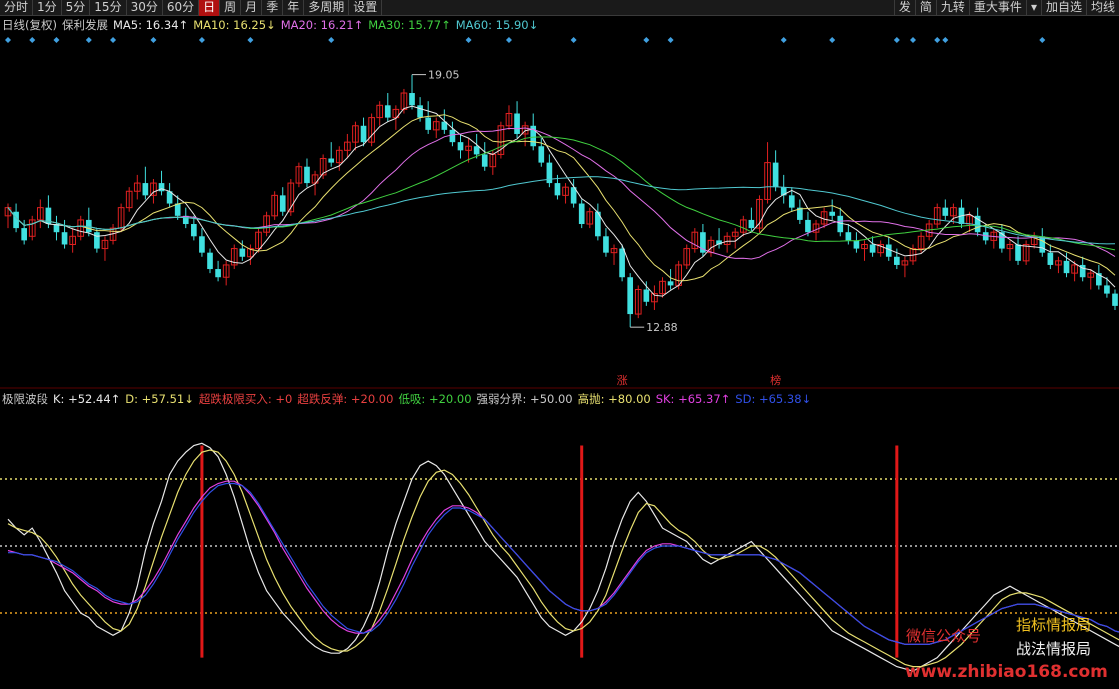 This screenshot has height=689, width=1119. What do you see at coordinates (1054, 625) in the screenshot?
I see `watermark-name1: 指标情报局` at bounding box center [1054, 625].